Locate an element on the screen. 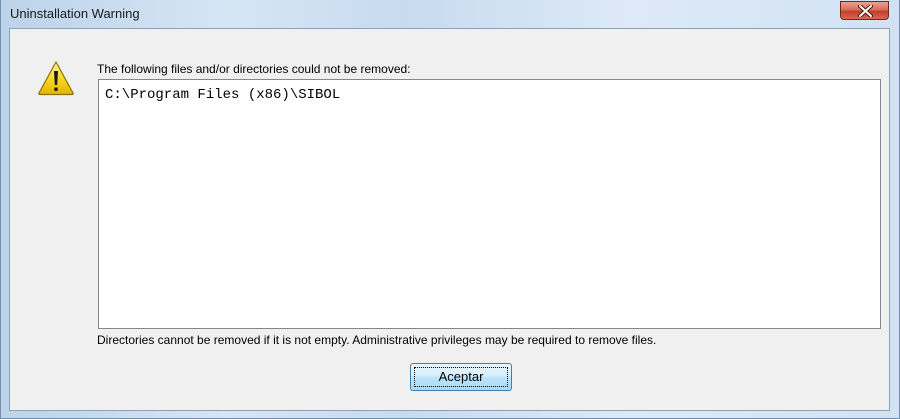 The width and height of the screenshot is (900, 419). close-icon is located at coordinates (865, 11).